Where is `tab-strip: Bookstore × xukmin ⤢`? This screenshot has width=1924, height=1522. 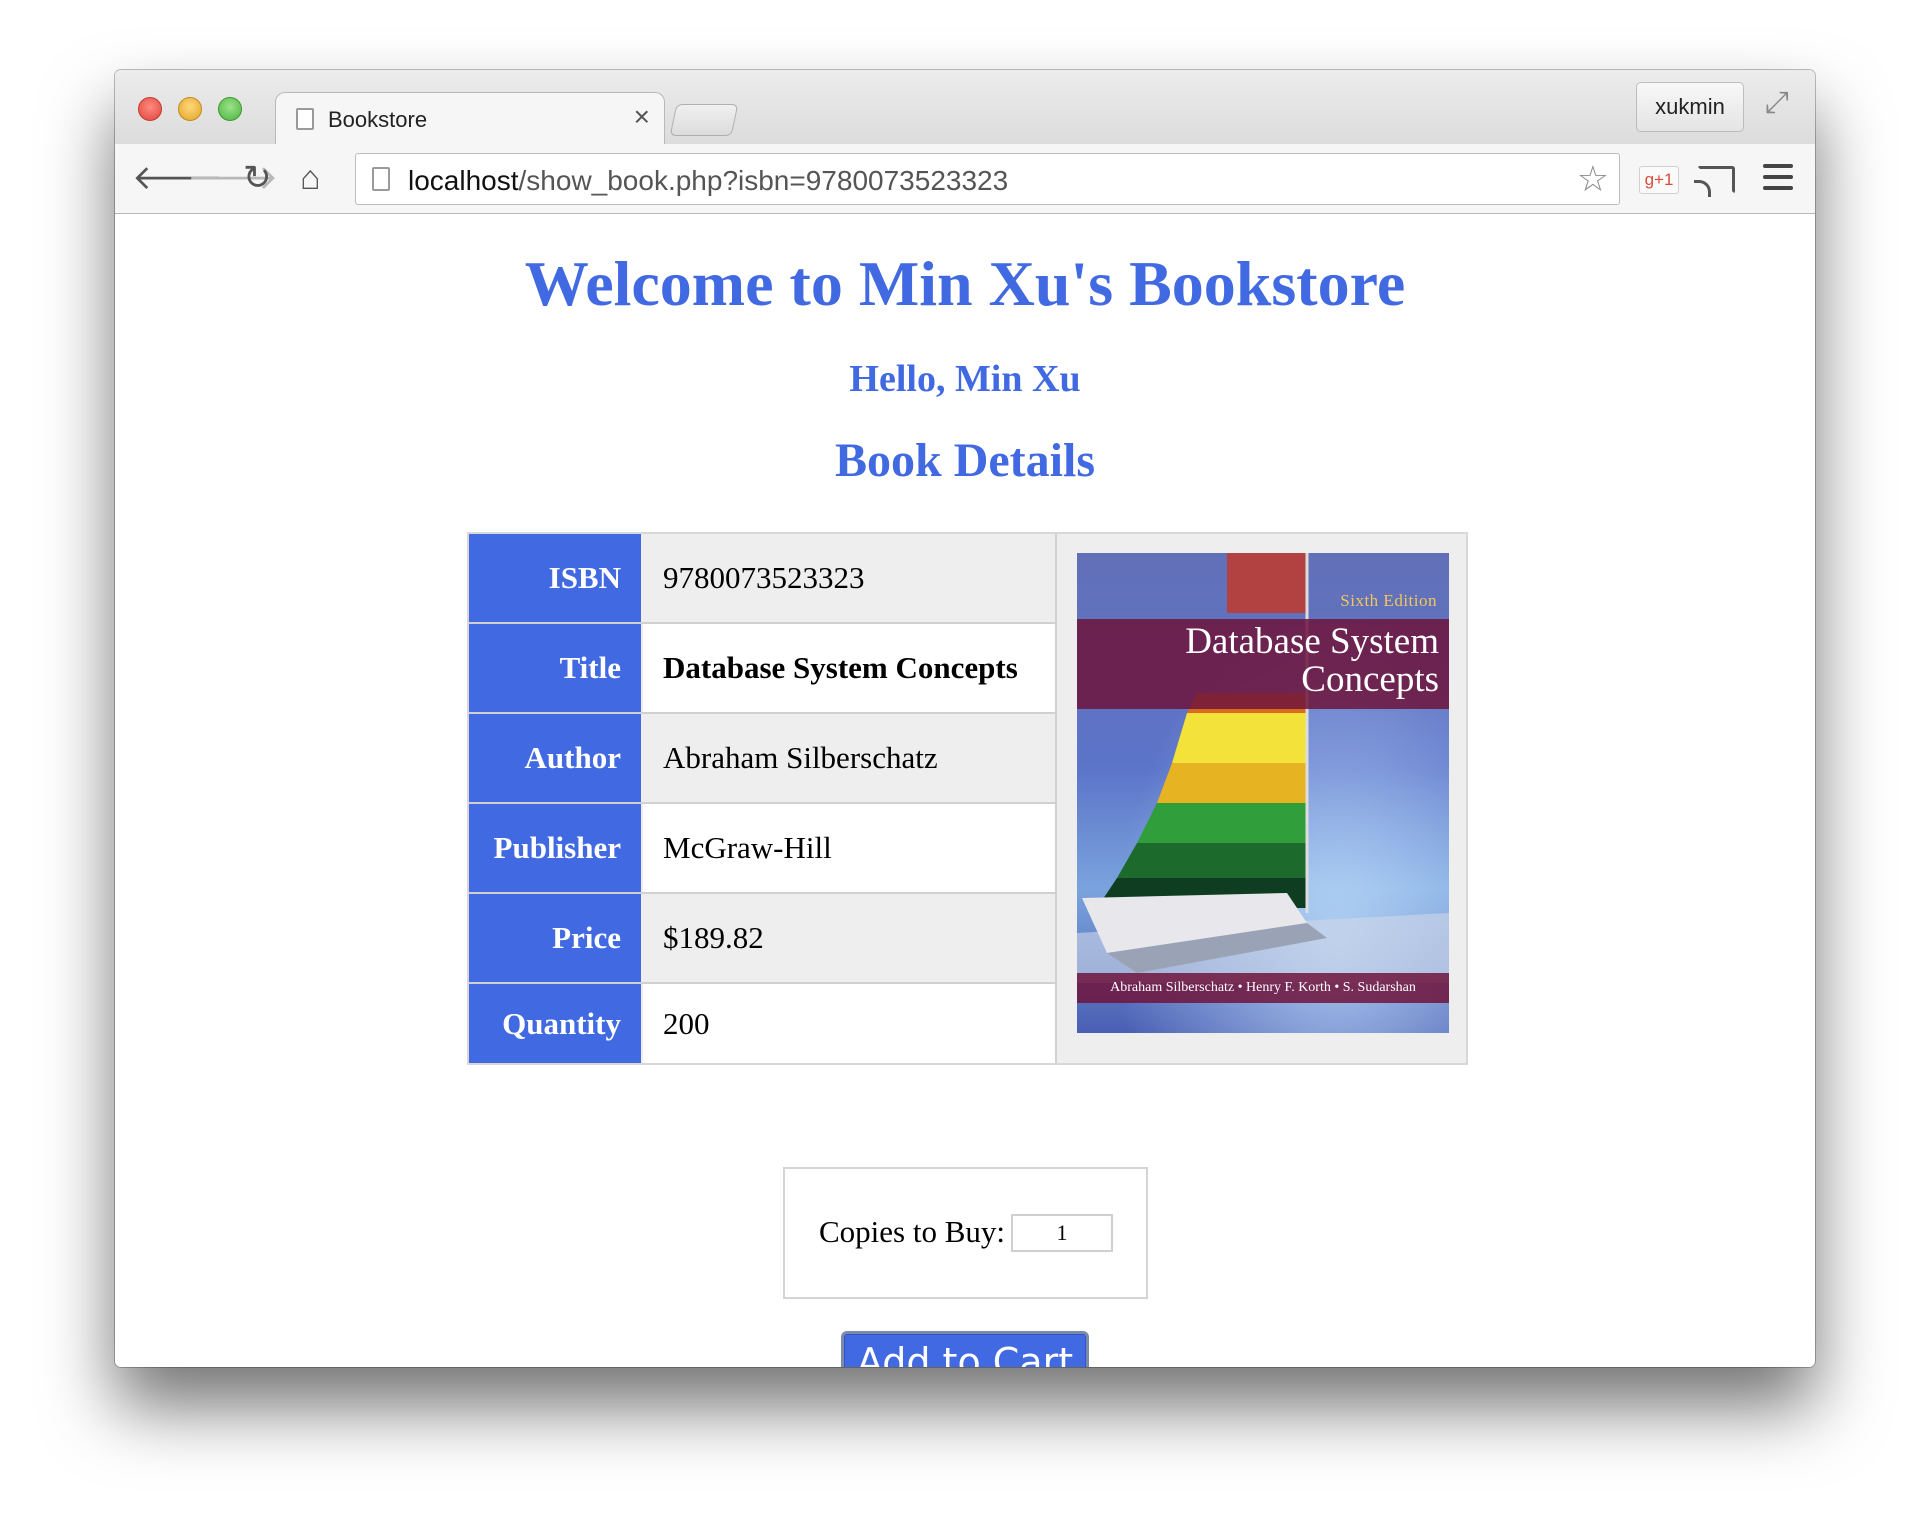
tab-strip: Bookstore × xukmin ⤢ is located at coordinates (965, 107).